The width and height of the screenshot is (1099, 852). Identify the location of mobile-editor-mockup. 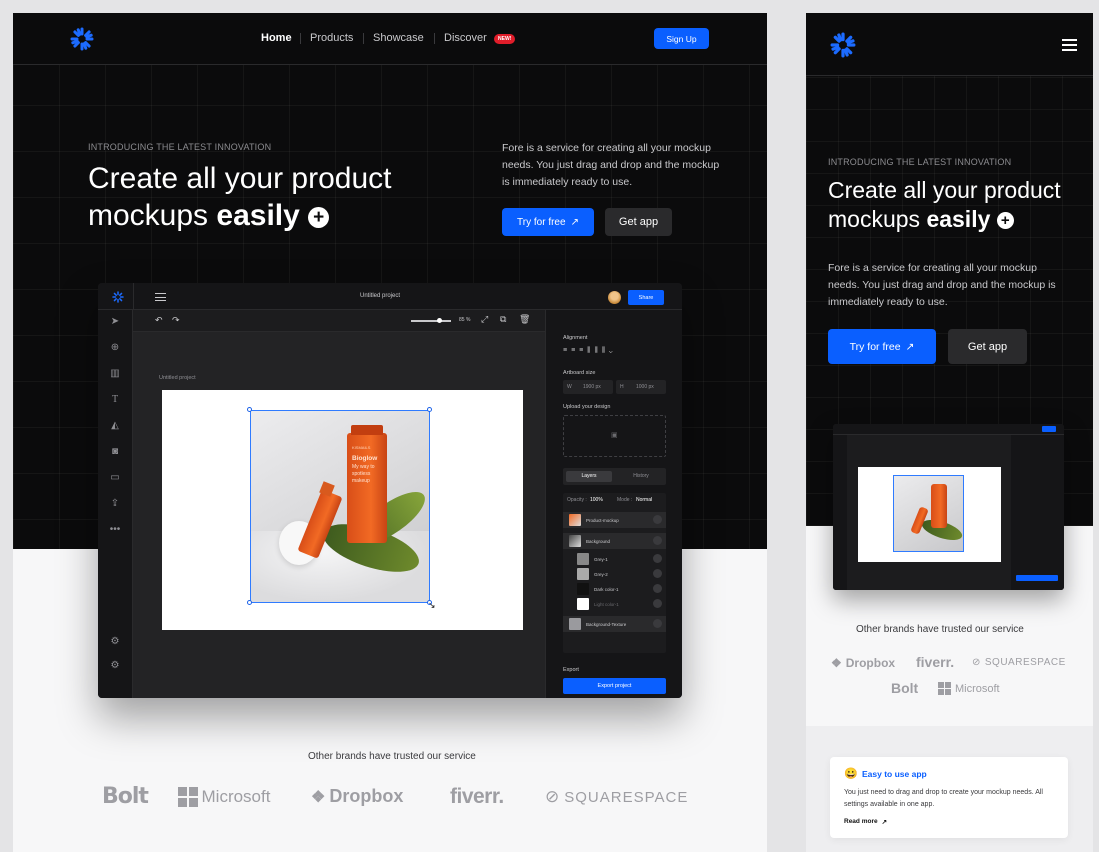
(948, 507).